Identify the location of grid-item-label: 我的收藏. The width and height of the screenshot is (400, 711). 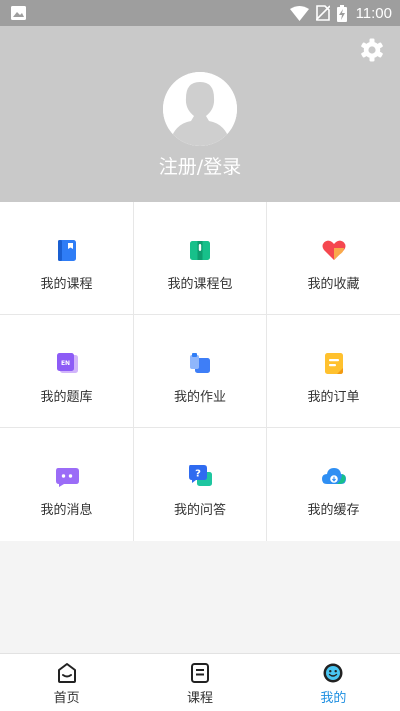
(333, 284).